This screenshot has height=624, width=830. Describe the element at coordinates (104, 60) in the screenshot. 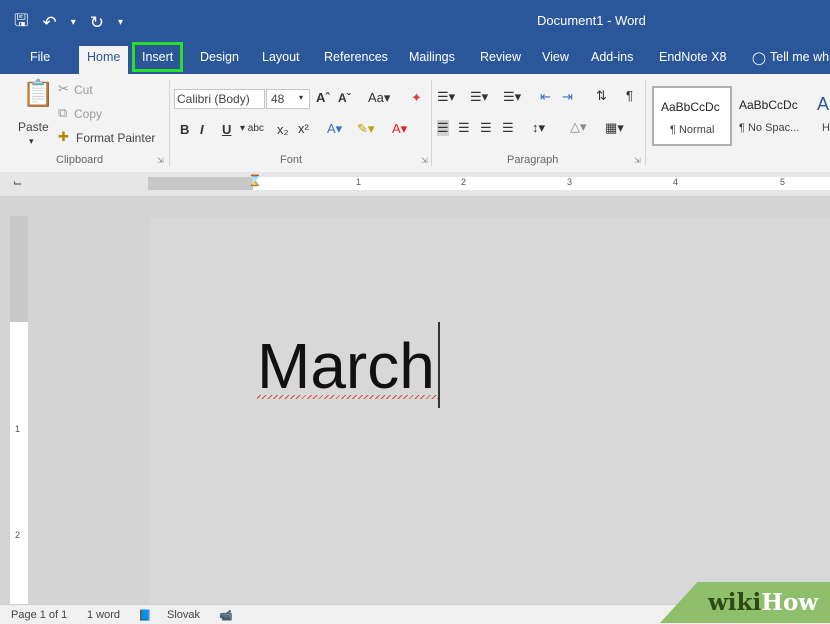

I see `tab-home: Home` at that location.